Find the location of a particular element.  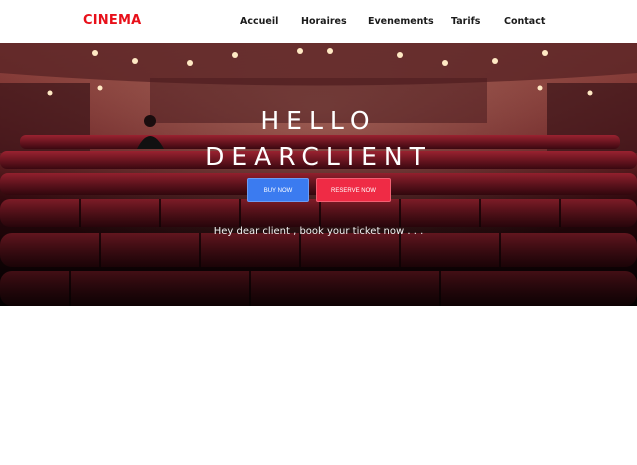

nav-link-accueil: Accueil is located at coordinates (259, 21).